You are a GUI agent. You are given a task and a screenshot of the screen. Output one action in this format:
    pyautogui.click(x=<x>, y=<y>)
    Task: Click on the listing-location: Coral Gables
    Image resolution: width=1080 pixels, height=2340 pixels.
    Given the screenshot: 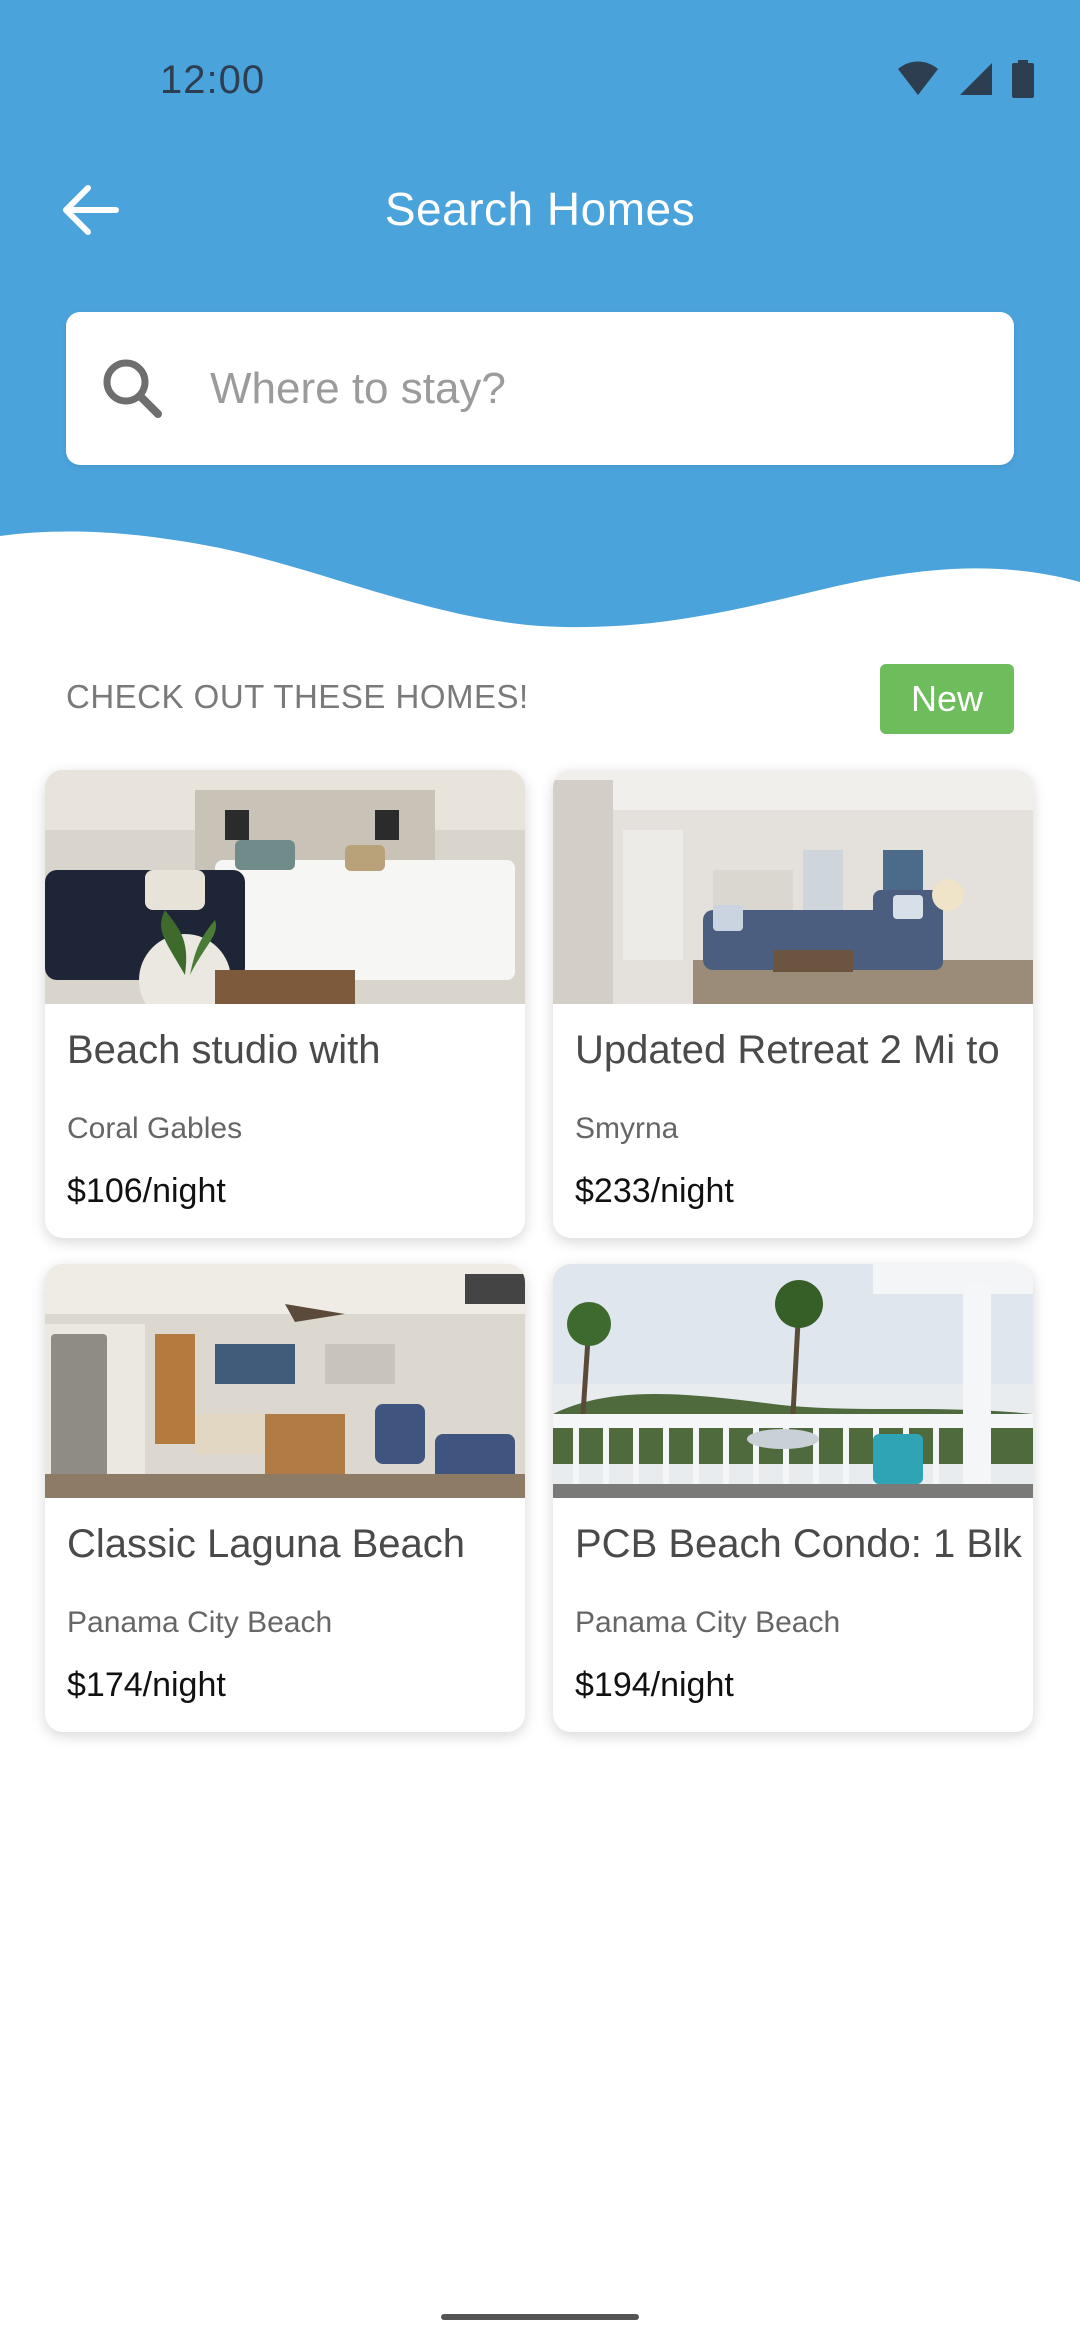 What is the action you would take?
    pyautogui.click(x=155, y=1128)
    